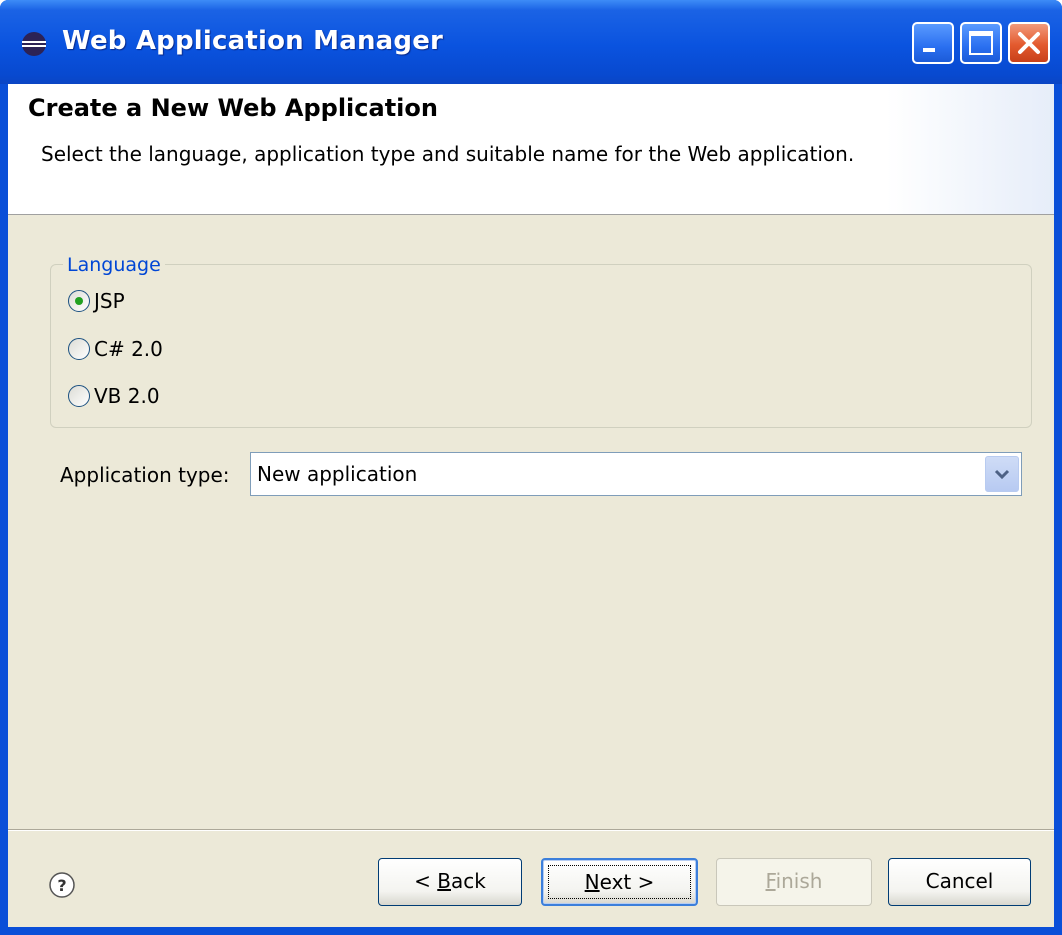 The height and width of the screenshot is (935, 1062). Describe the element at coordinates (127, 396) in the screenshot. I see `radio-label-vb: VB 2.0` at that location.